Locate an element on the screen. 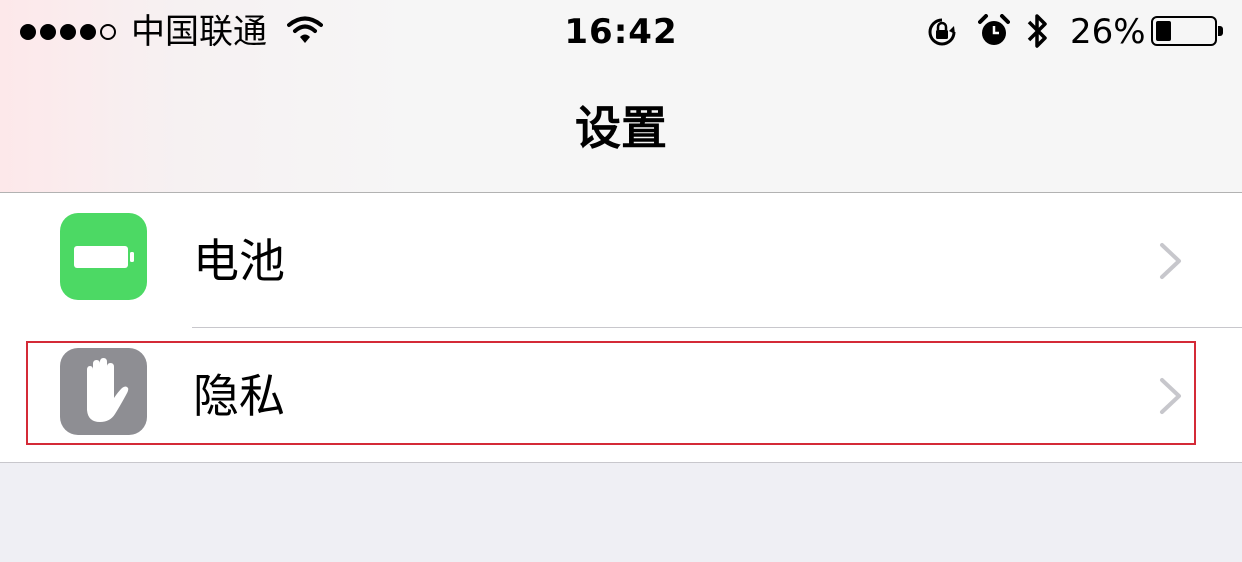 Image resolution: width=1242 pixels, height=562 pixels. status-time: 16:42 is located at coordinates (621, 32).